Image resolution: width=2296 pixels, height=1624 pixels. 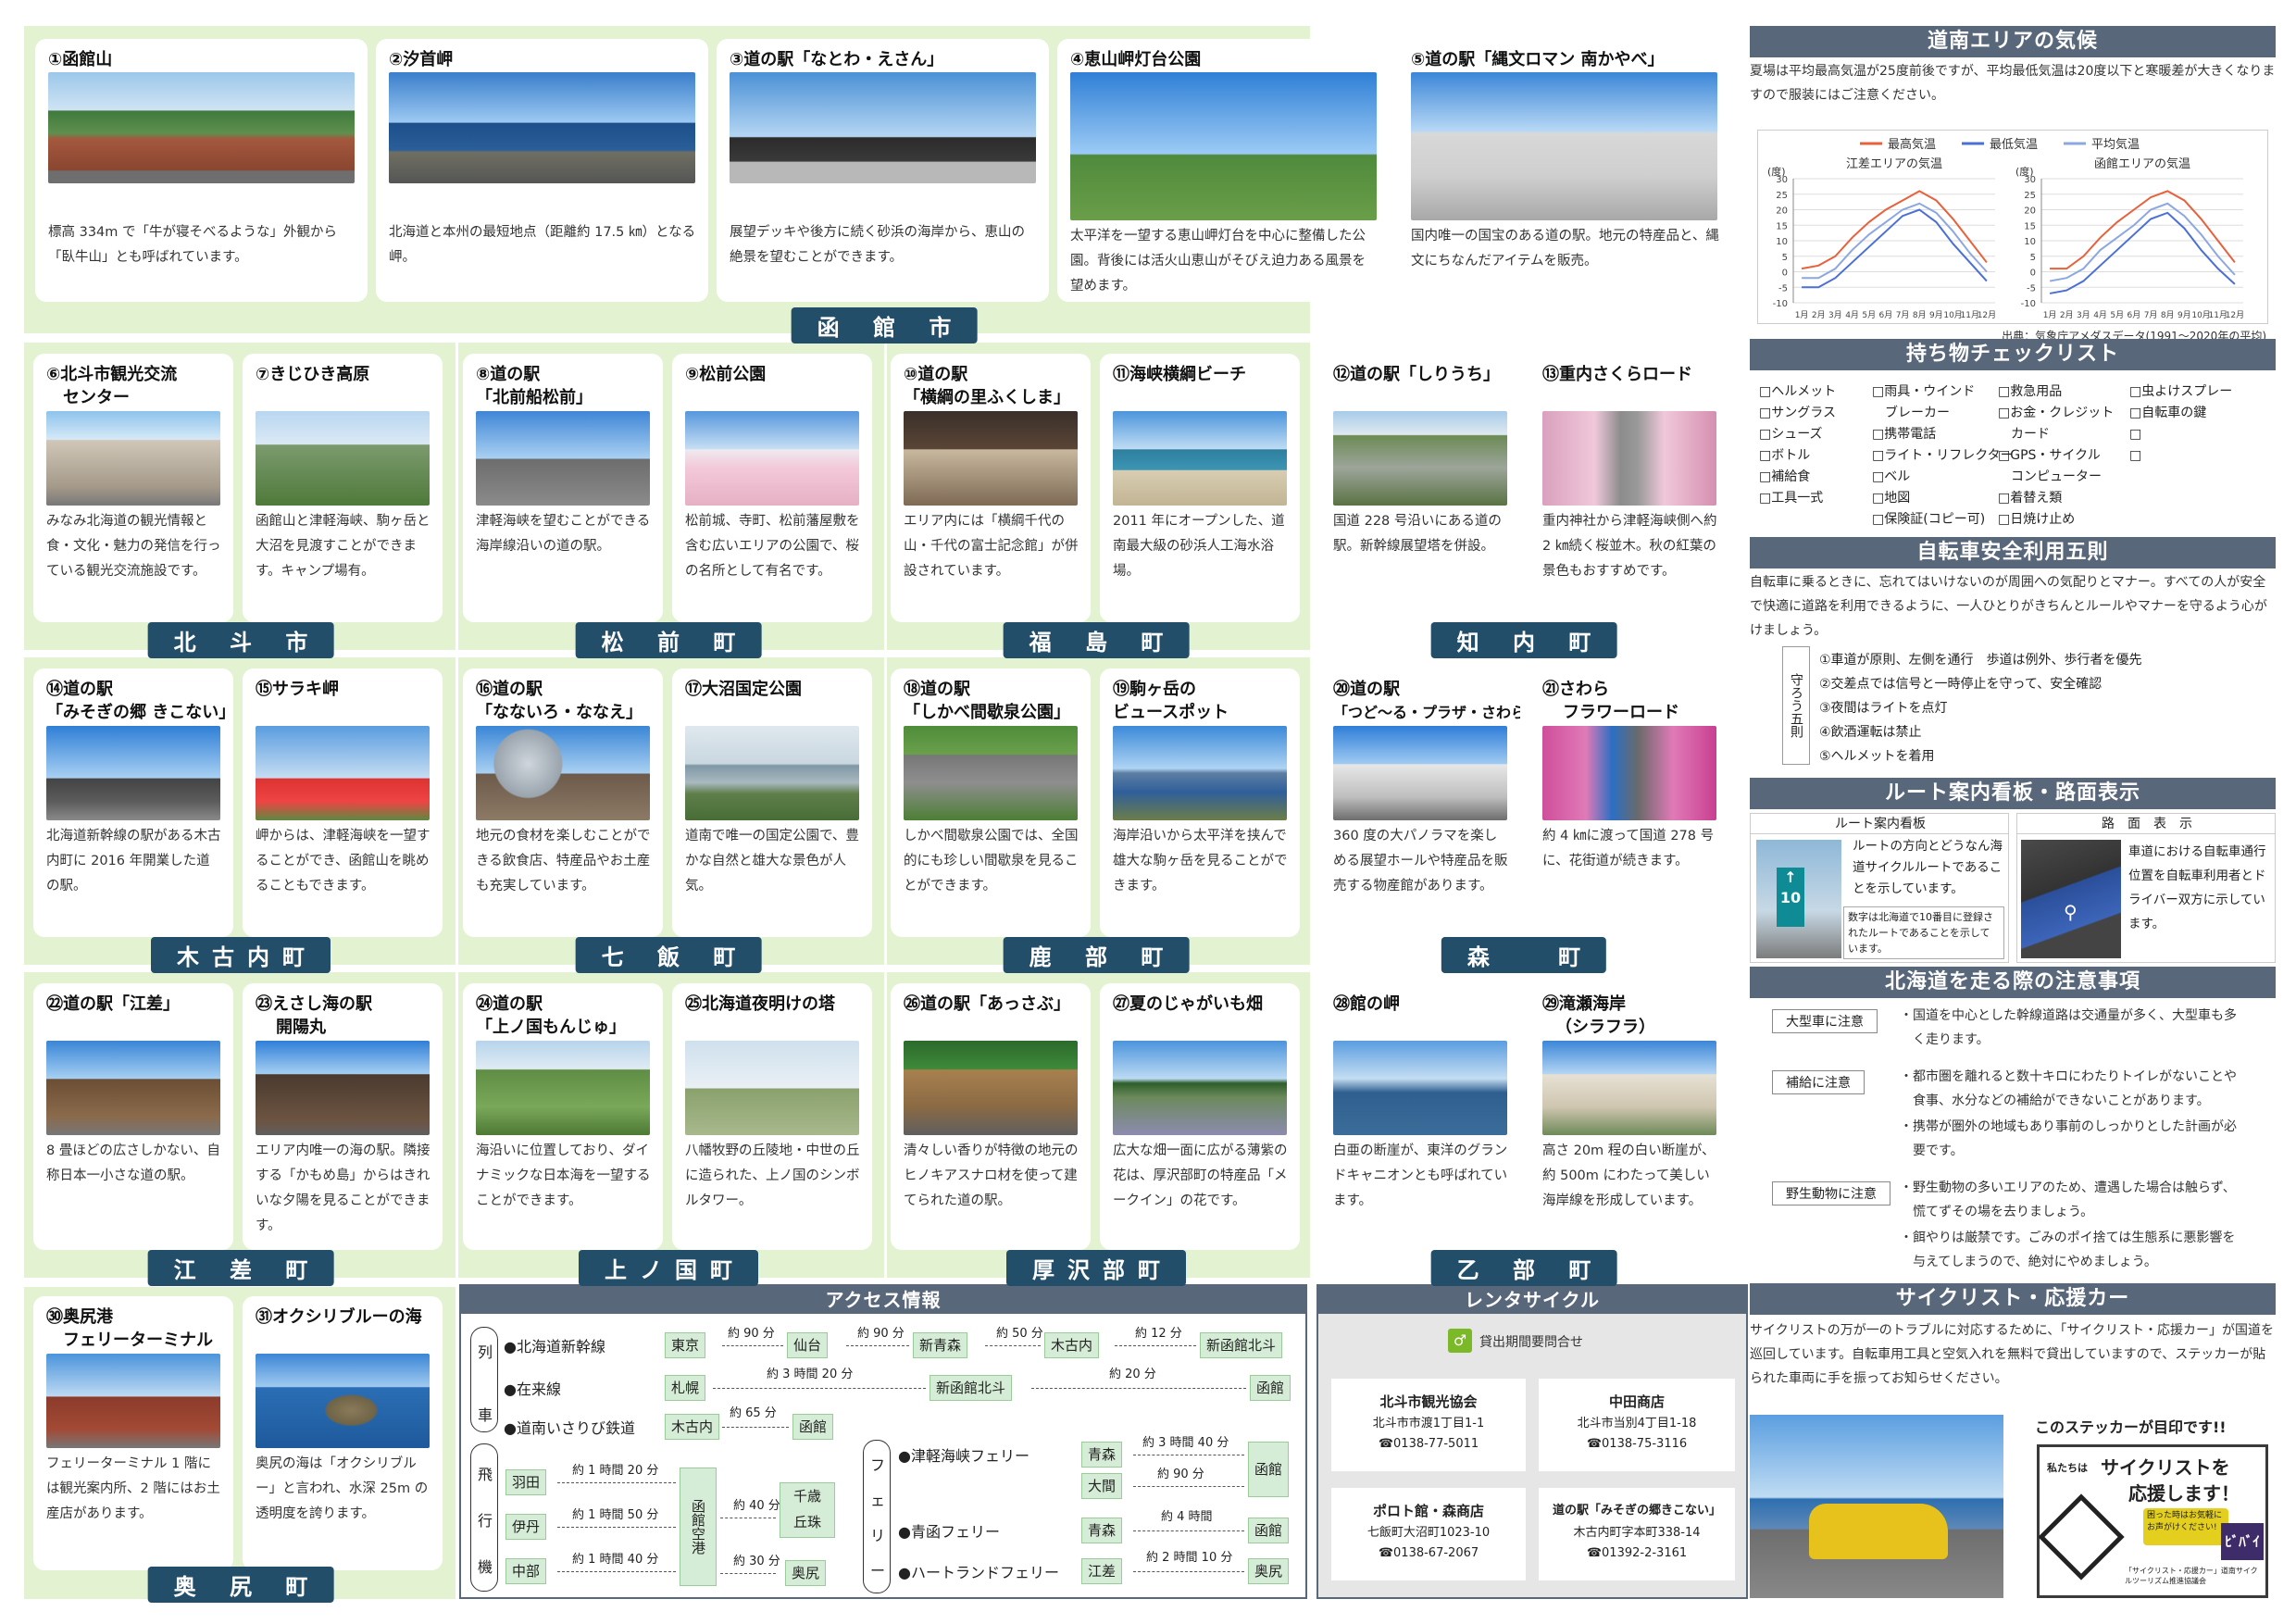 I want to click on duration: 約 20 分, so click(x=1132, y=1374).